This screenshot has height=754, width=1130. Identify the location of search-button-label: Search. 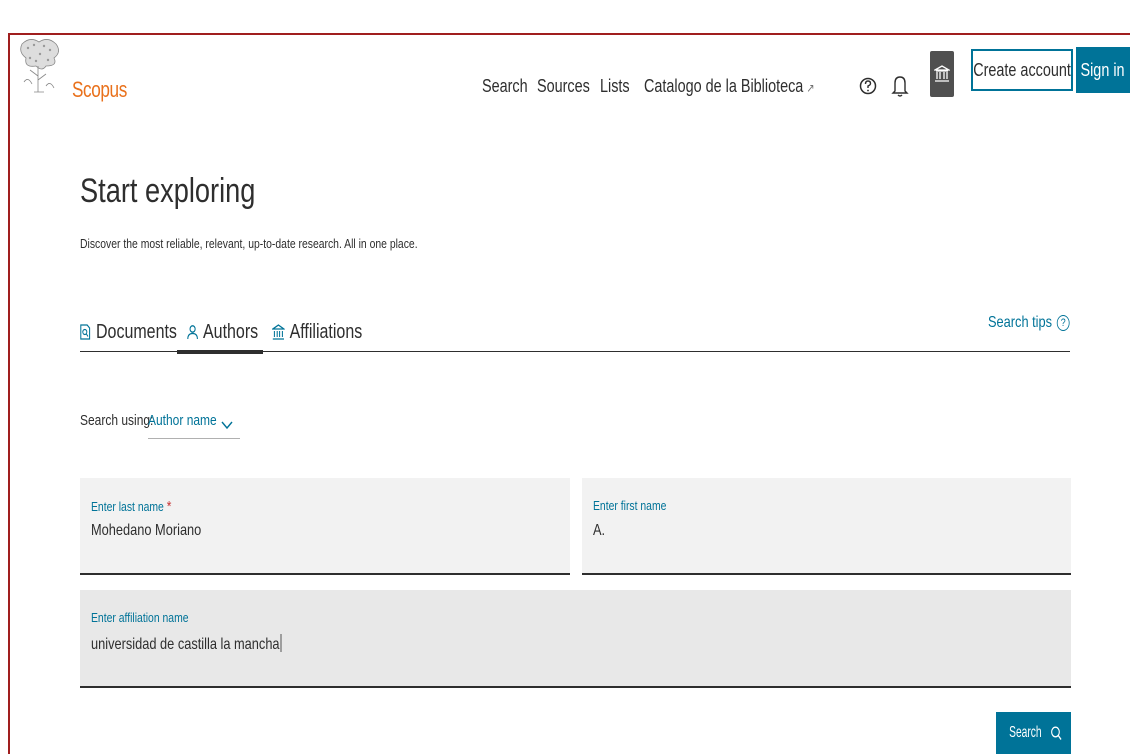
(1025, 732).